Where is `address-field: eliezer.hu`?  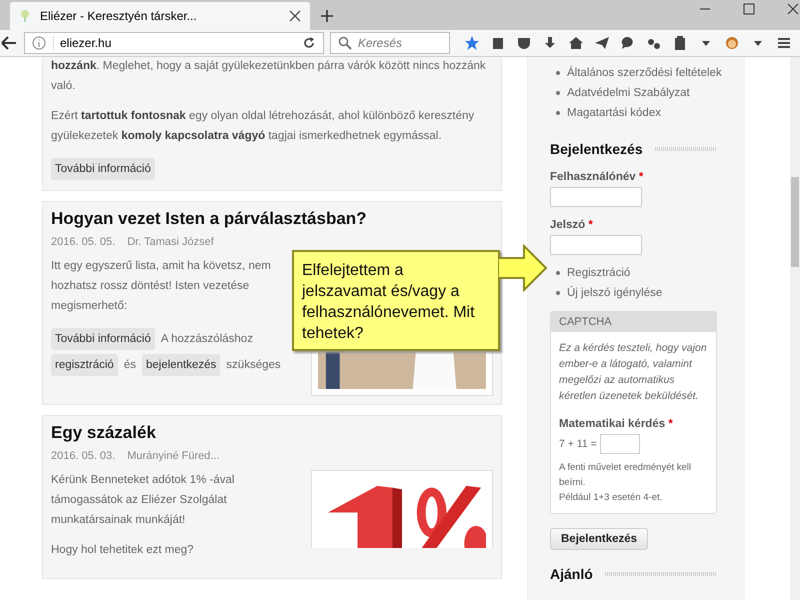 address-field: eliezer.hu is located at coordinates (174, 43).